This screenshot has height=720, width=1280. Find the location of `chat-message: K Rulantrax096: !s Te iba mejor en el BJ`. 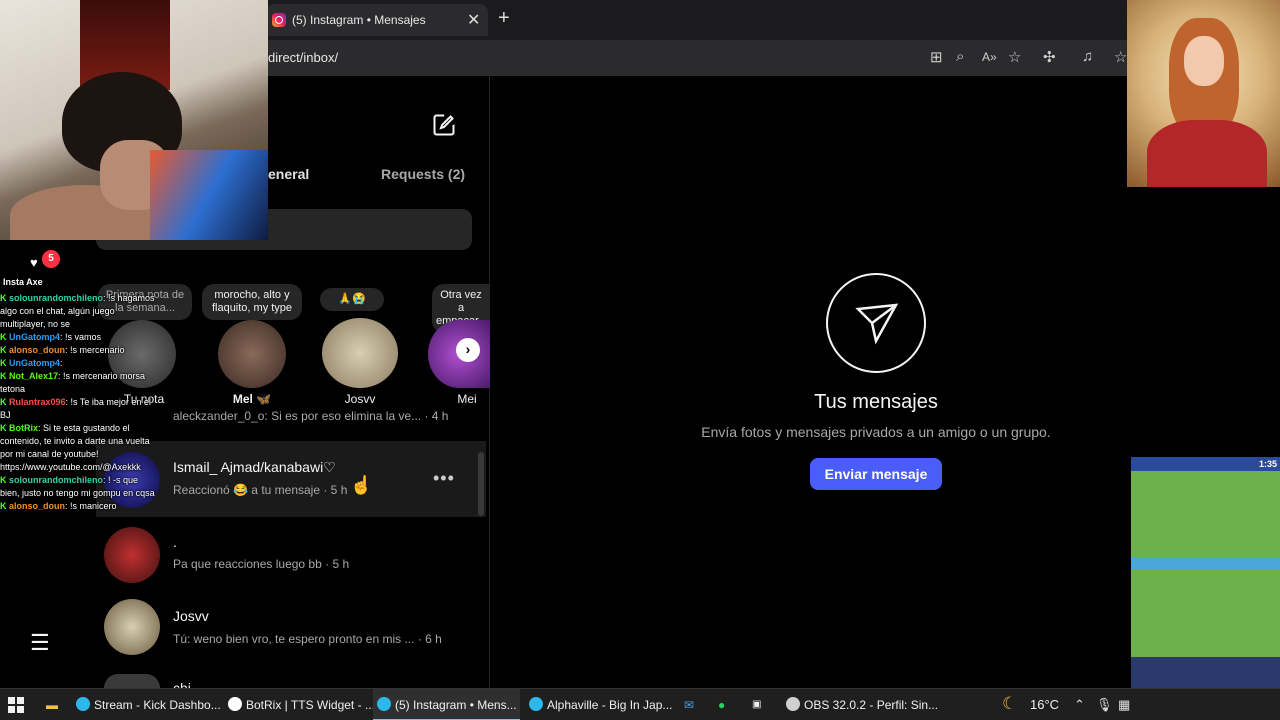

chat-message: K Rulantrax096: !s Te iba mejor en el BJ is located at coordinates (80, 409).